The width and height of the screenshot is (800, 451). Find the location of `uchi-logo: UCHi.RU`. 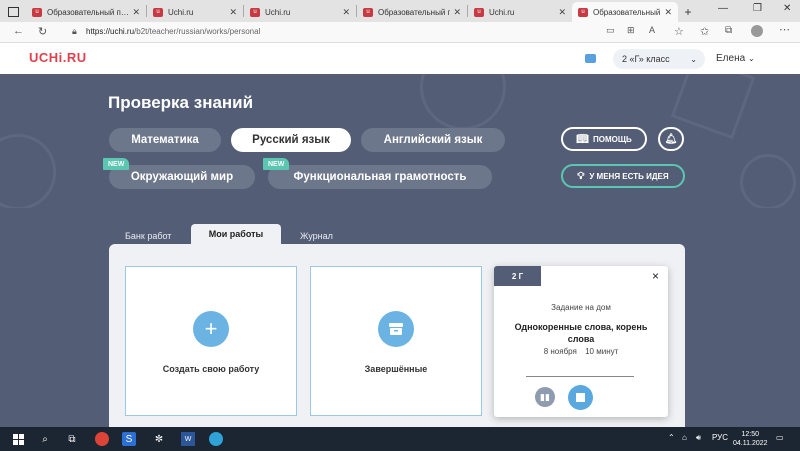

uchi-logo: UCHi.RU is located at coordinates (58, 57).